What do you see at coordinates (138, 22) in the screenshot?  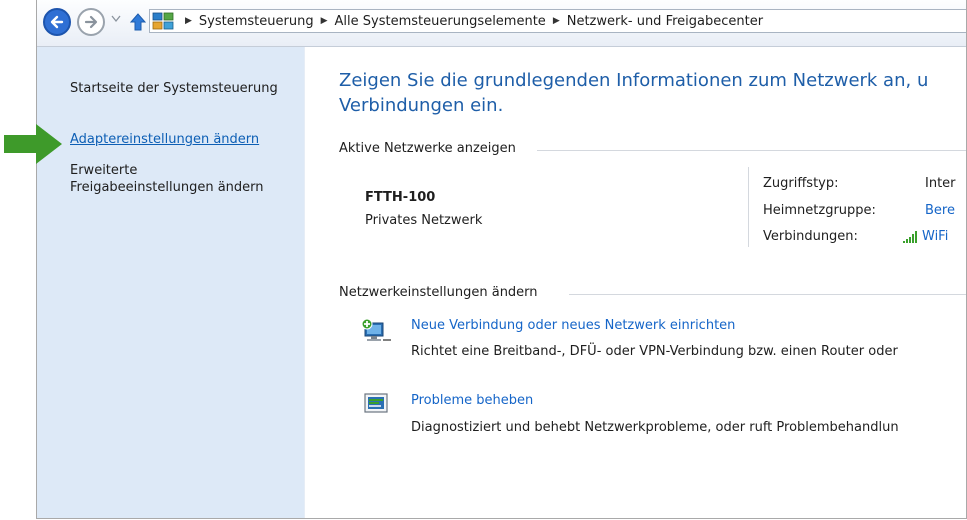 I see `up-arrow-icon` at bounding box center [138, 22].